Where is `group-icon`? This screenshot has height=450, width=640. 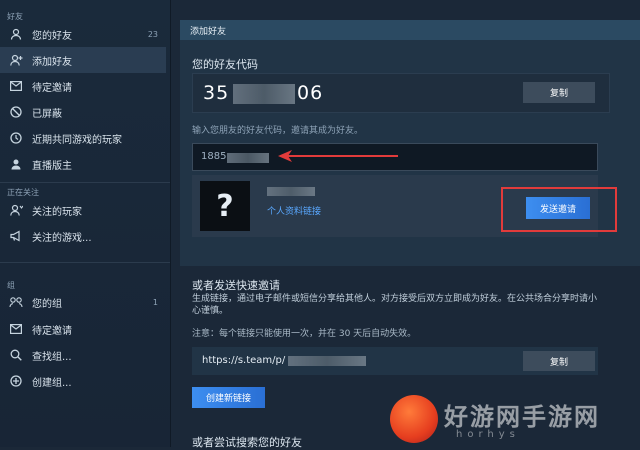 group-icon is located at coordinates (16, 302).